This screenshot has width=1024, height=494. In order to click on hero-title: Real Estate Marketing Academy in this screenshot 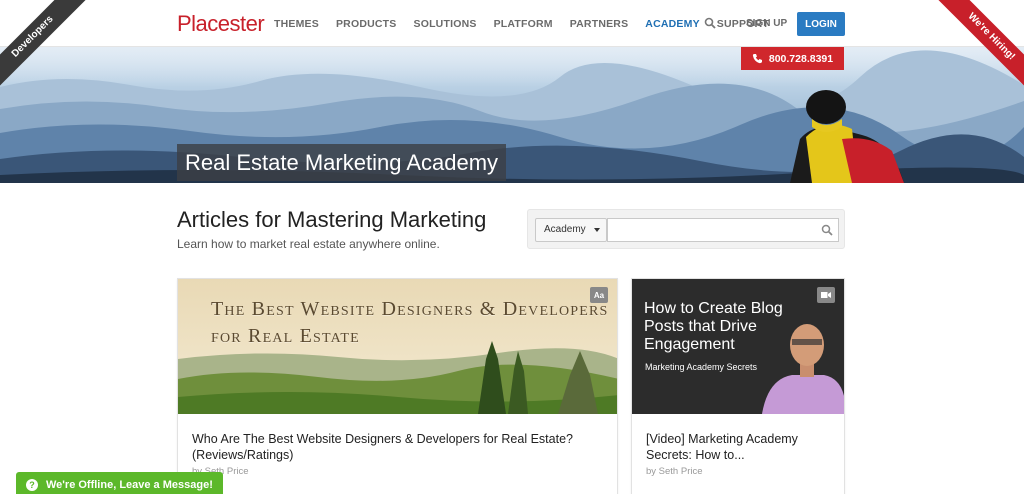, I will do `click(342, 162)`.